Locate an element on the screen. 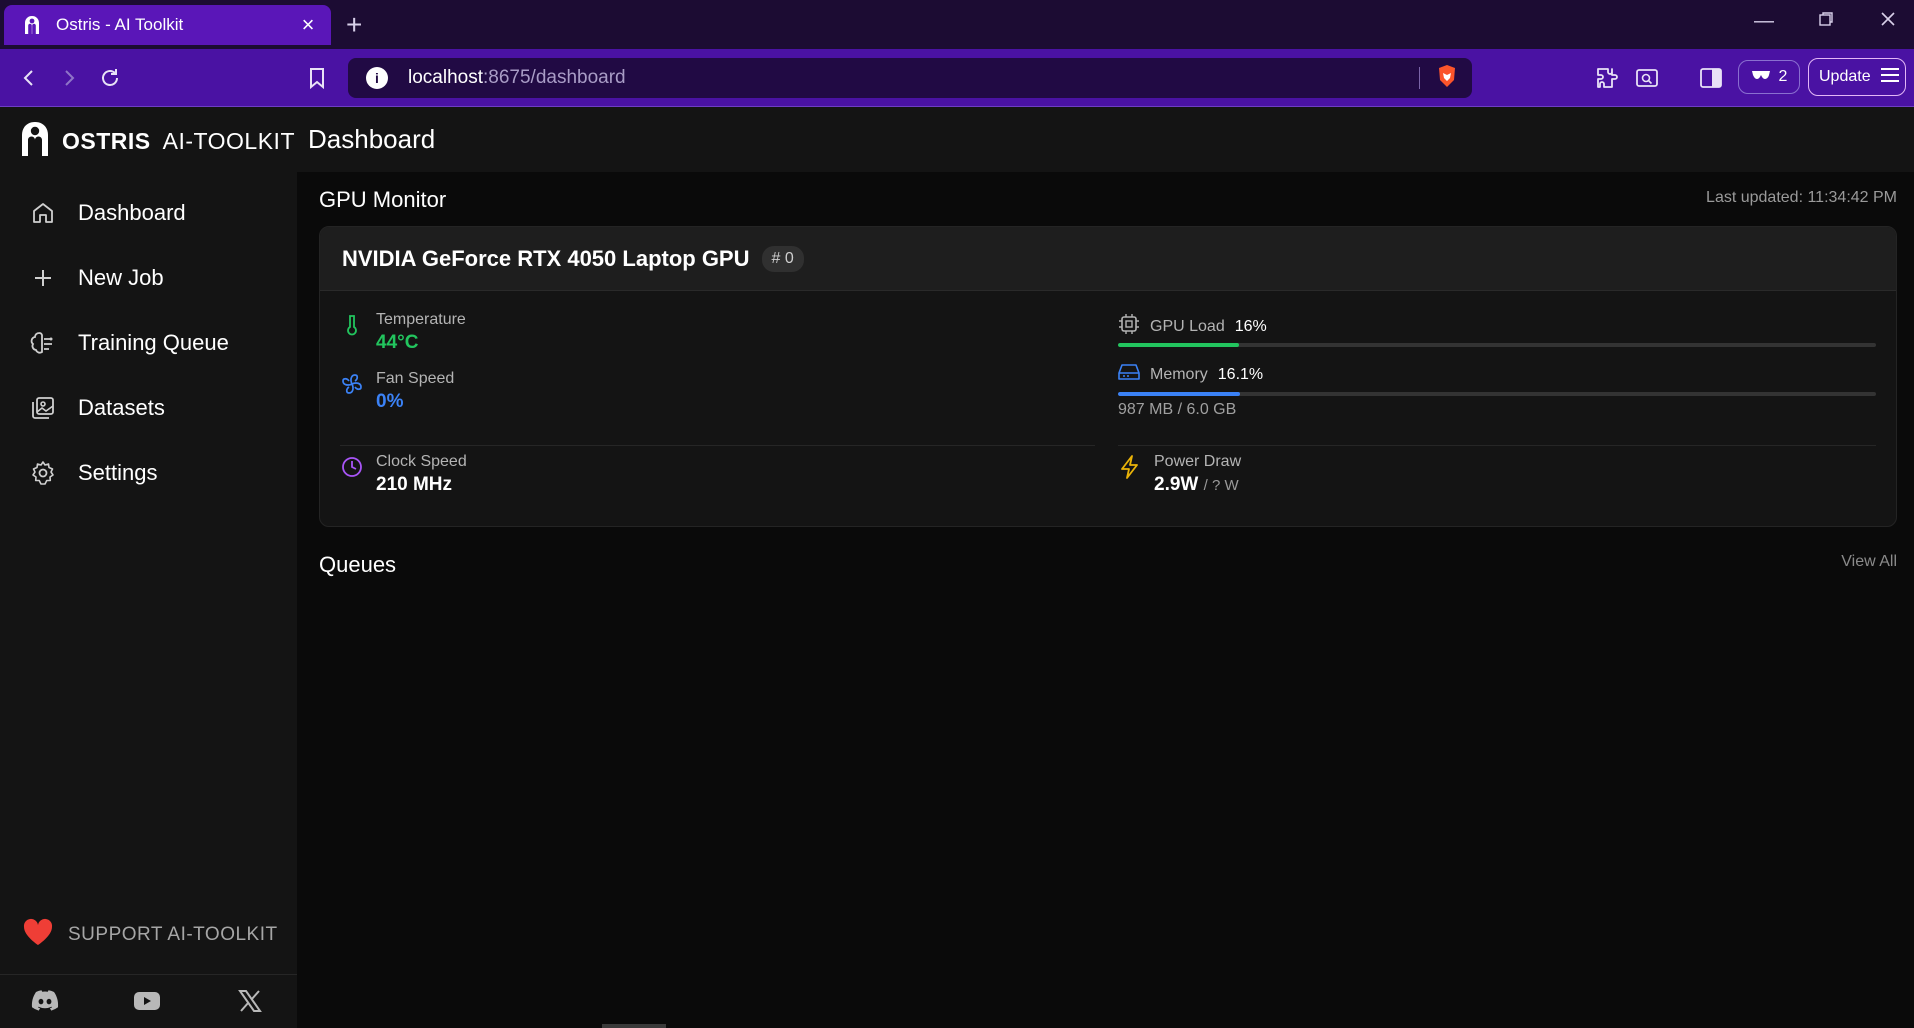 This screenshot has width=1914, height=1028. gpu-load-value: 16% is located at coordinates (1250, 326).